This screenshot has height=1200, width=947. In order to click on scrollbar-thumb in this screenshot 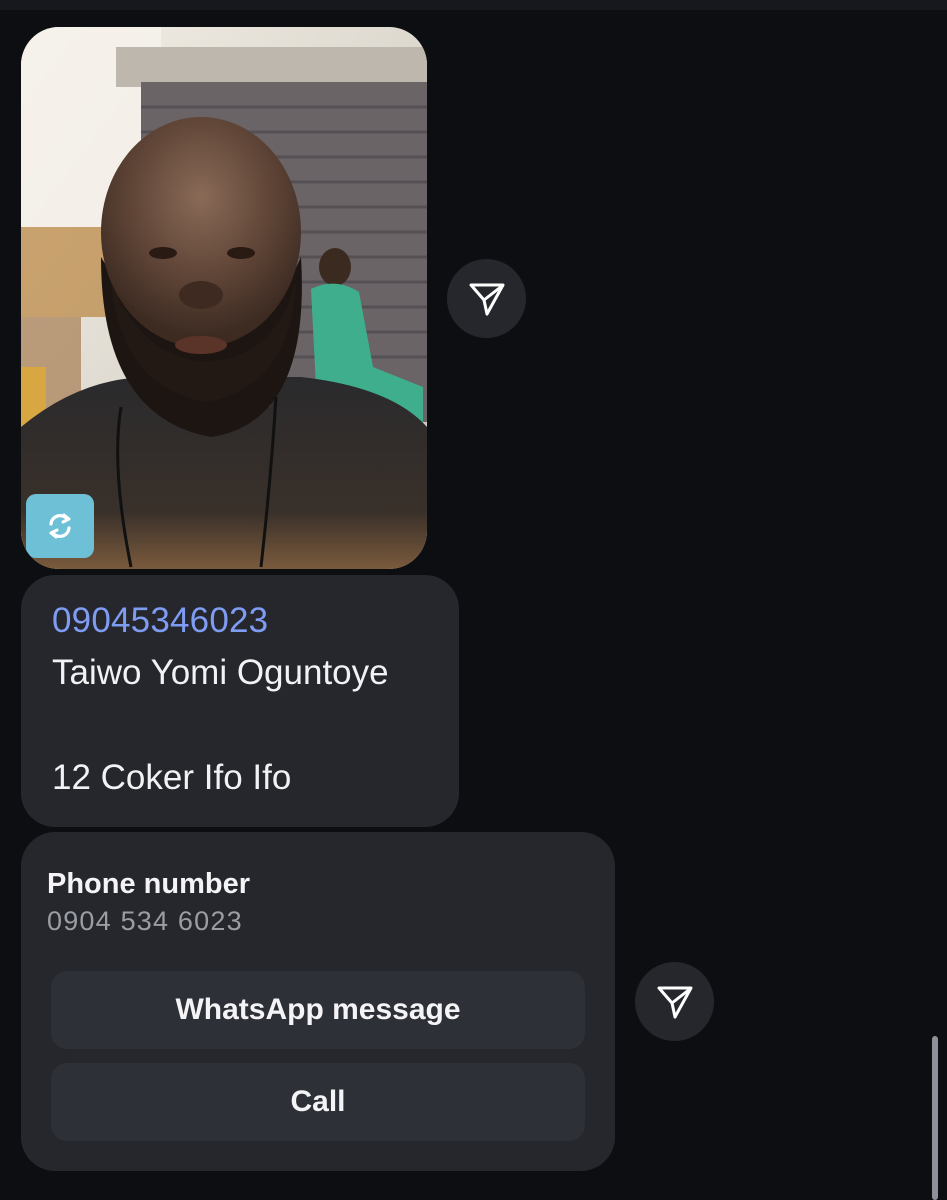, I will do `click(935, 1118)`.